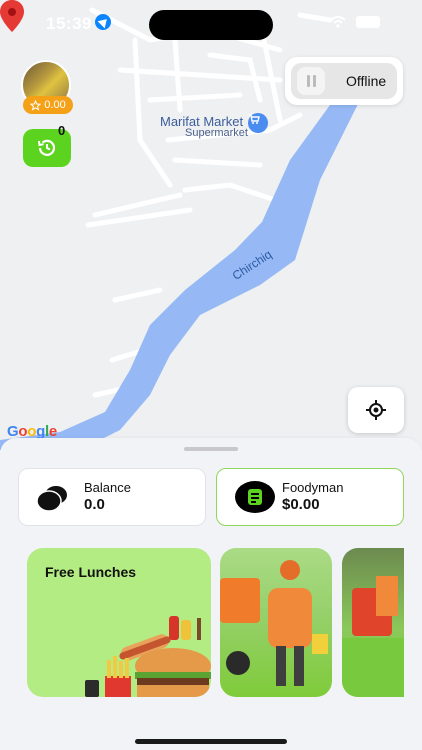 The height and width of the screenshot is (750, 422). I want to click on promo-card-free-lunches: Free Lunches, so click(119, 622).